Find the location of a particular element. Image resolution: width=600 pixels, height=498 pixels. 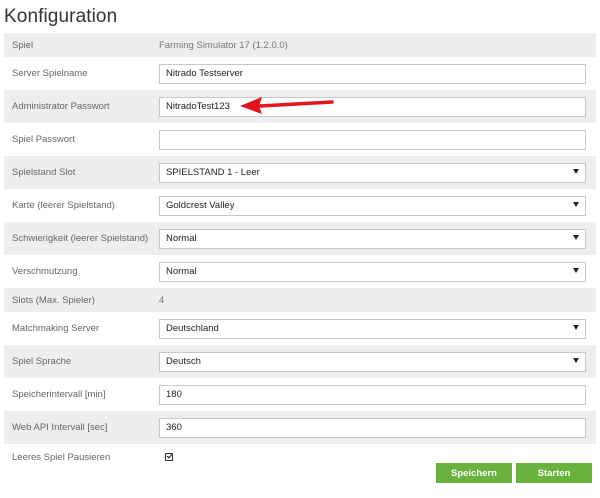

label-admin-password: Administrator Passwort is located at coordinates (61, 106).